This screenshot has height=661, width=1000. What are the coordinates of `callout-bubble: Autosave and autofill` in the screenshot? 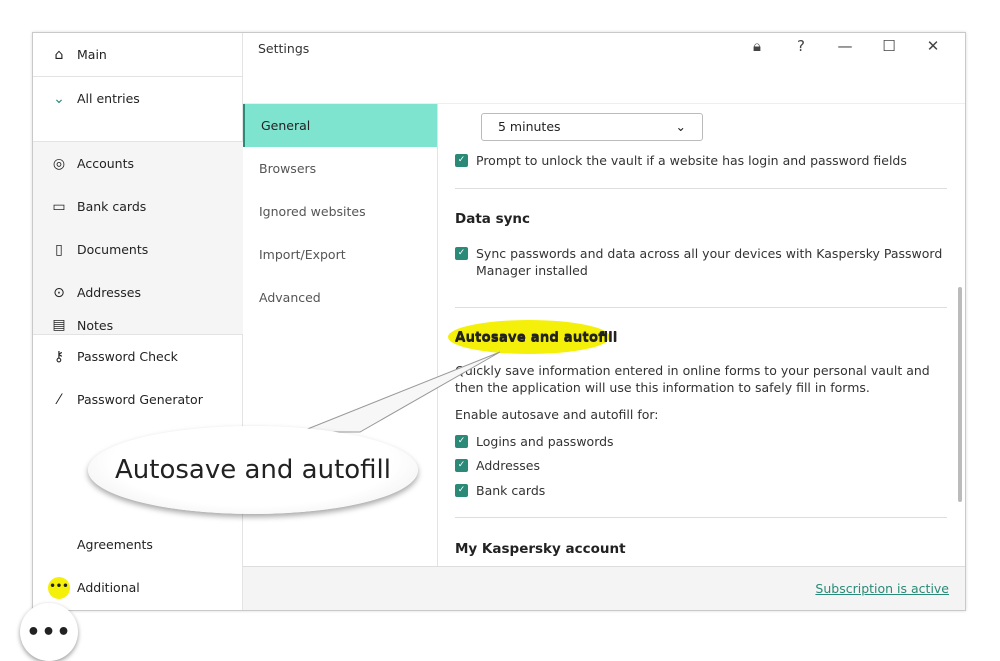 It's located at (253, 470).